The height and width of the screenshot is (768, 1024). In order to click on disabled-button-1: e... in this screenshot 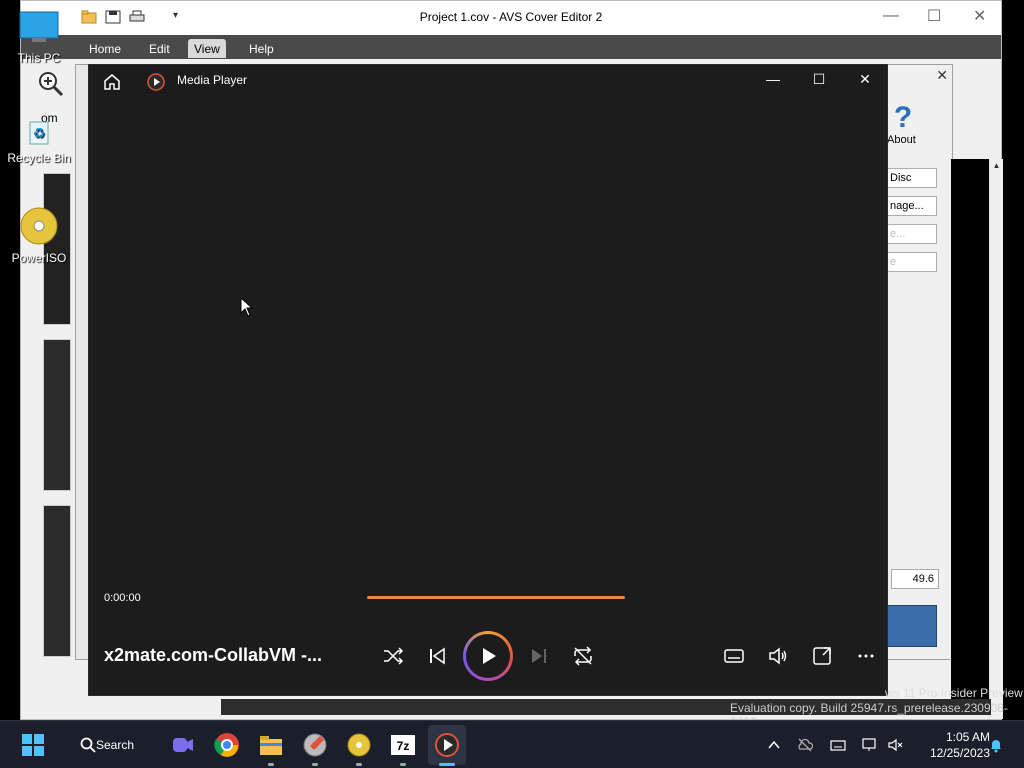, I will do `click(911, 234)`.